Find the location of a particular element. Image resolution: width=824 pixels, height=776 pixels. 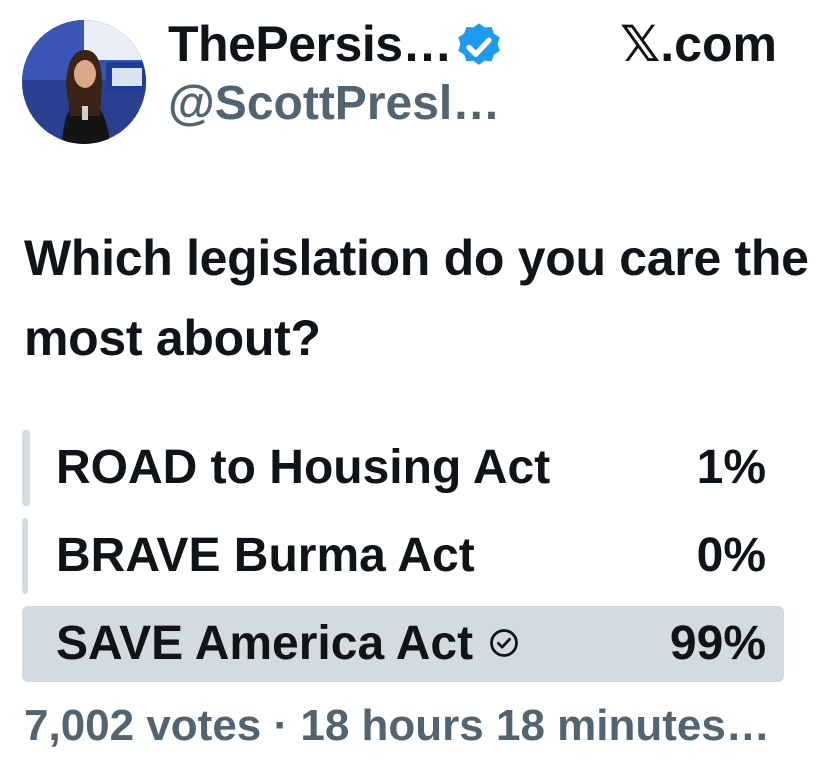

poll-option-road-to-housing-act: ROAD to Housing Act 1% is located at coordinates (407, 468).